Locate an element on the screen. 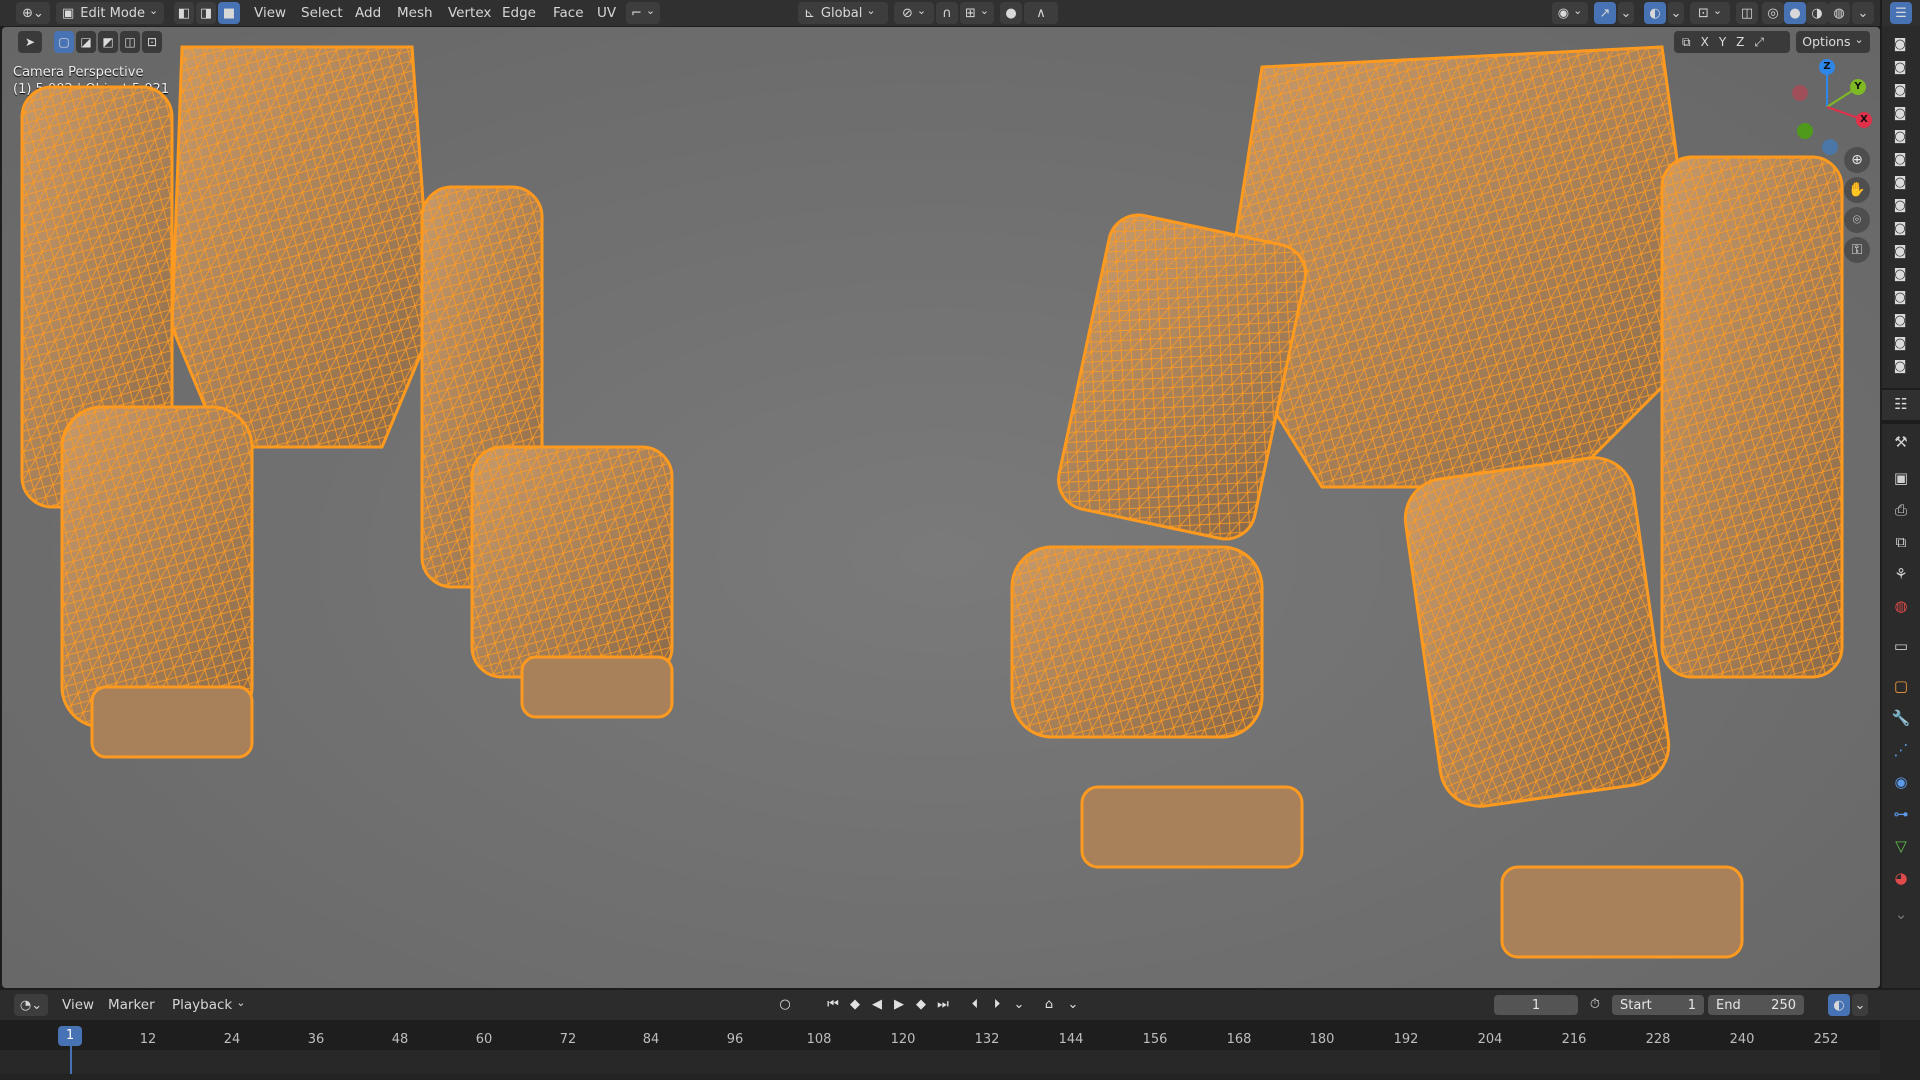 The image size is (1920, 1080). properties-editor-icon: ☷ is located at coordinates (1901, 404).